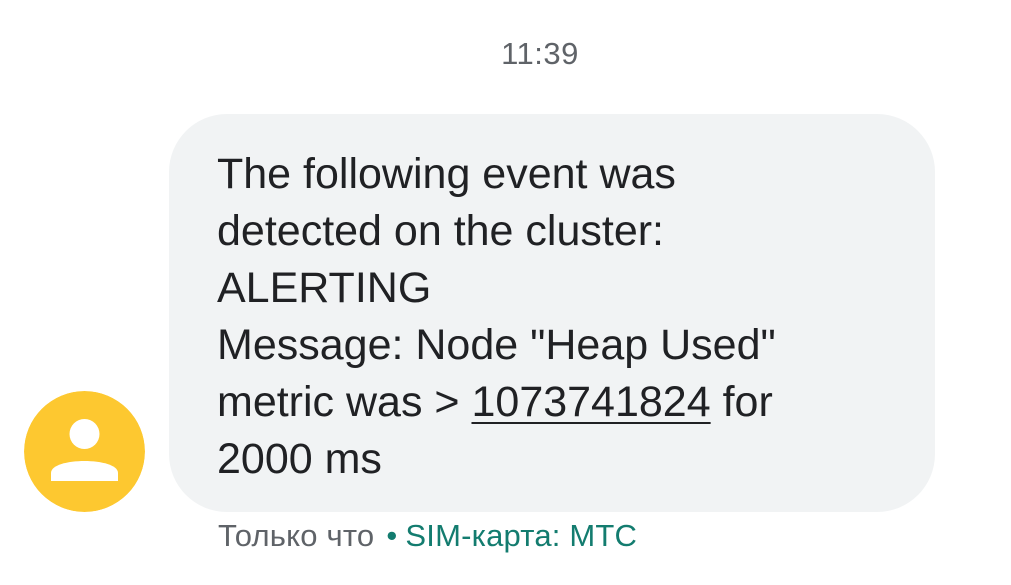 The image size is (1011, 585). I want to click on message-line-5-prefix: metric was >, so click(344, 402).